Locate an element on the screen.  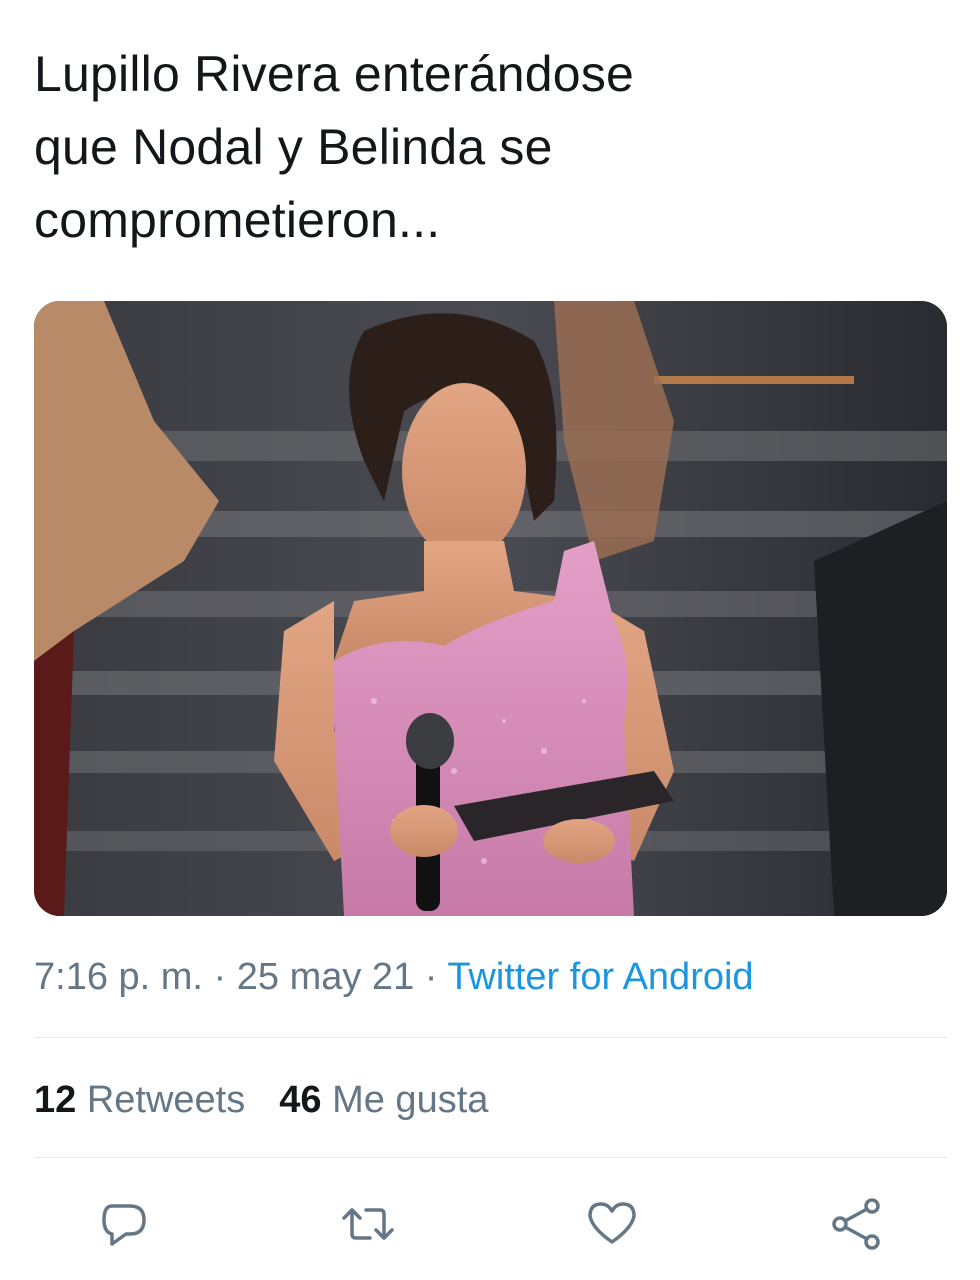
tweet-date: 25 may 21 is located at coordinates (325, 977).